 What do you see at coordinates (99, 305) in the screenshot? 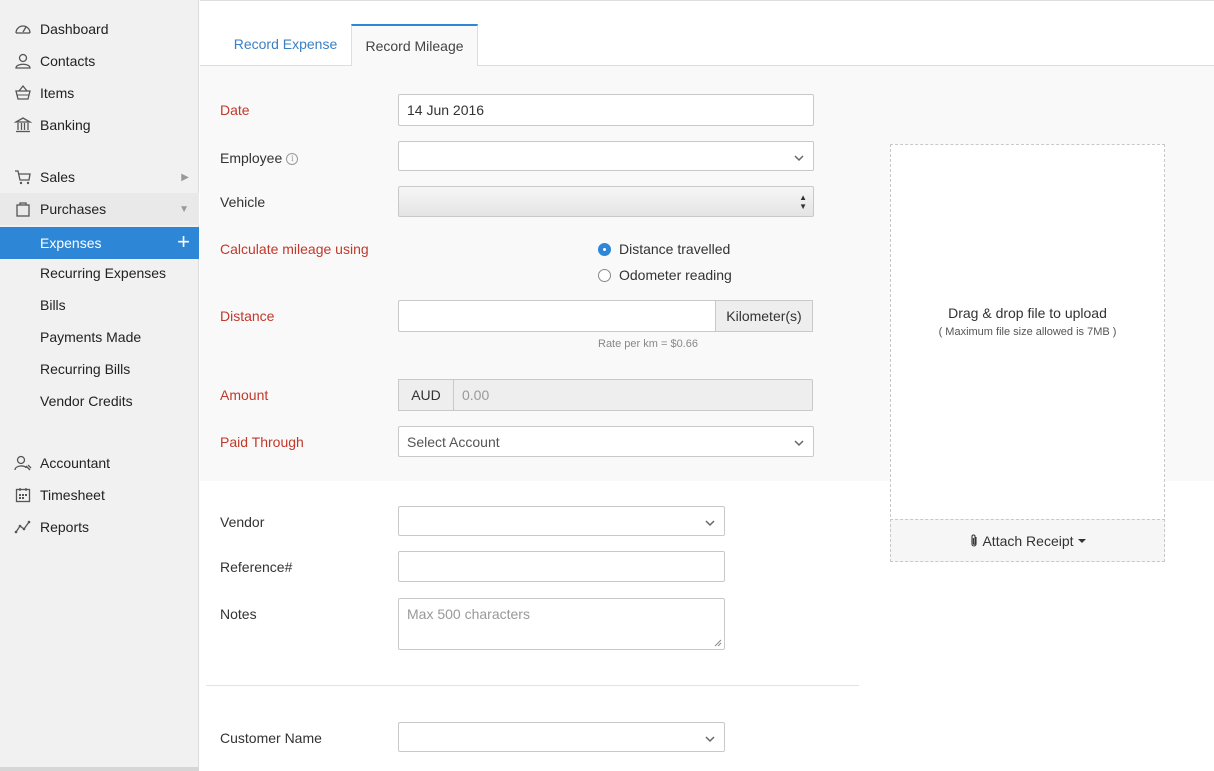
I see `sidebar-item-bills: Bills` at bounding box center [99, 305].